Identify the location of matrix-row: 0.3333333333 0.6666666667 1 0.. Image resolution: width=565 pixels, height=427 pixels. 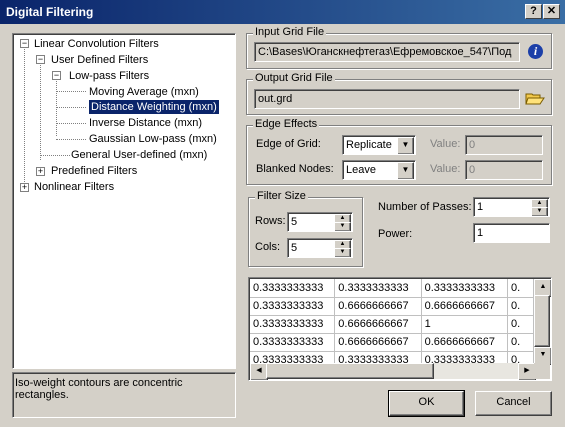
(392, 324).